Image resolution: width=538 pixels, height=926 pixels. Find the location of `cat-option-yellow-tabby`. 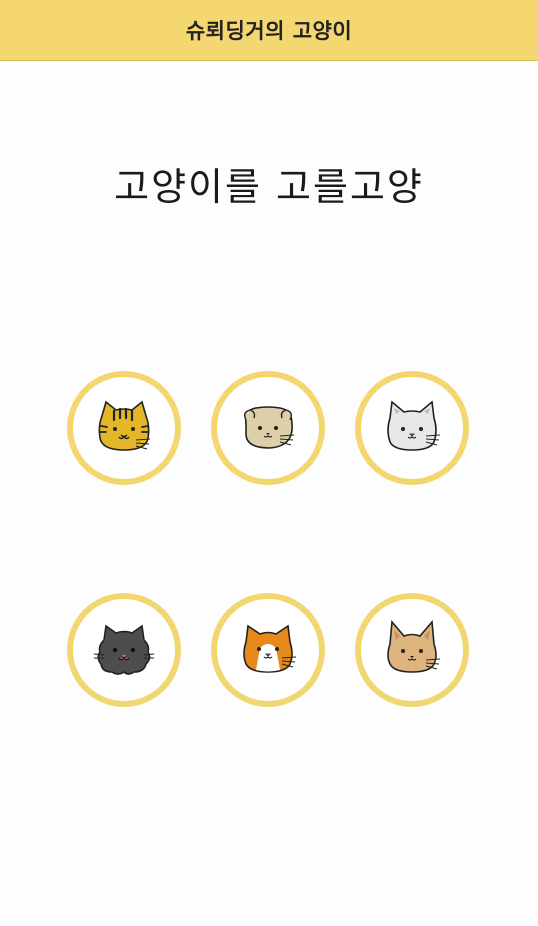

cat-option-yellow-tabby is located at coordinates (124, 428).